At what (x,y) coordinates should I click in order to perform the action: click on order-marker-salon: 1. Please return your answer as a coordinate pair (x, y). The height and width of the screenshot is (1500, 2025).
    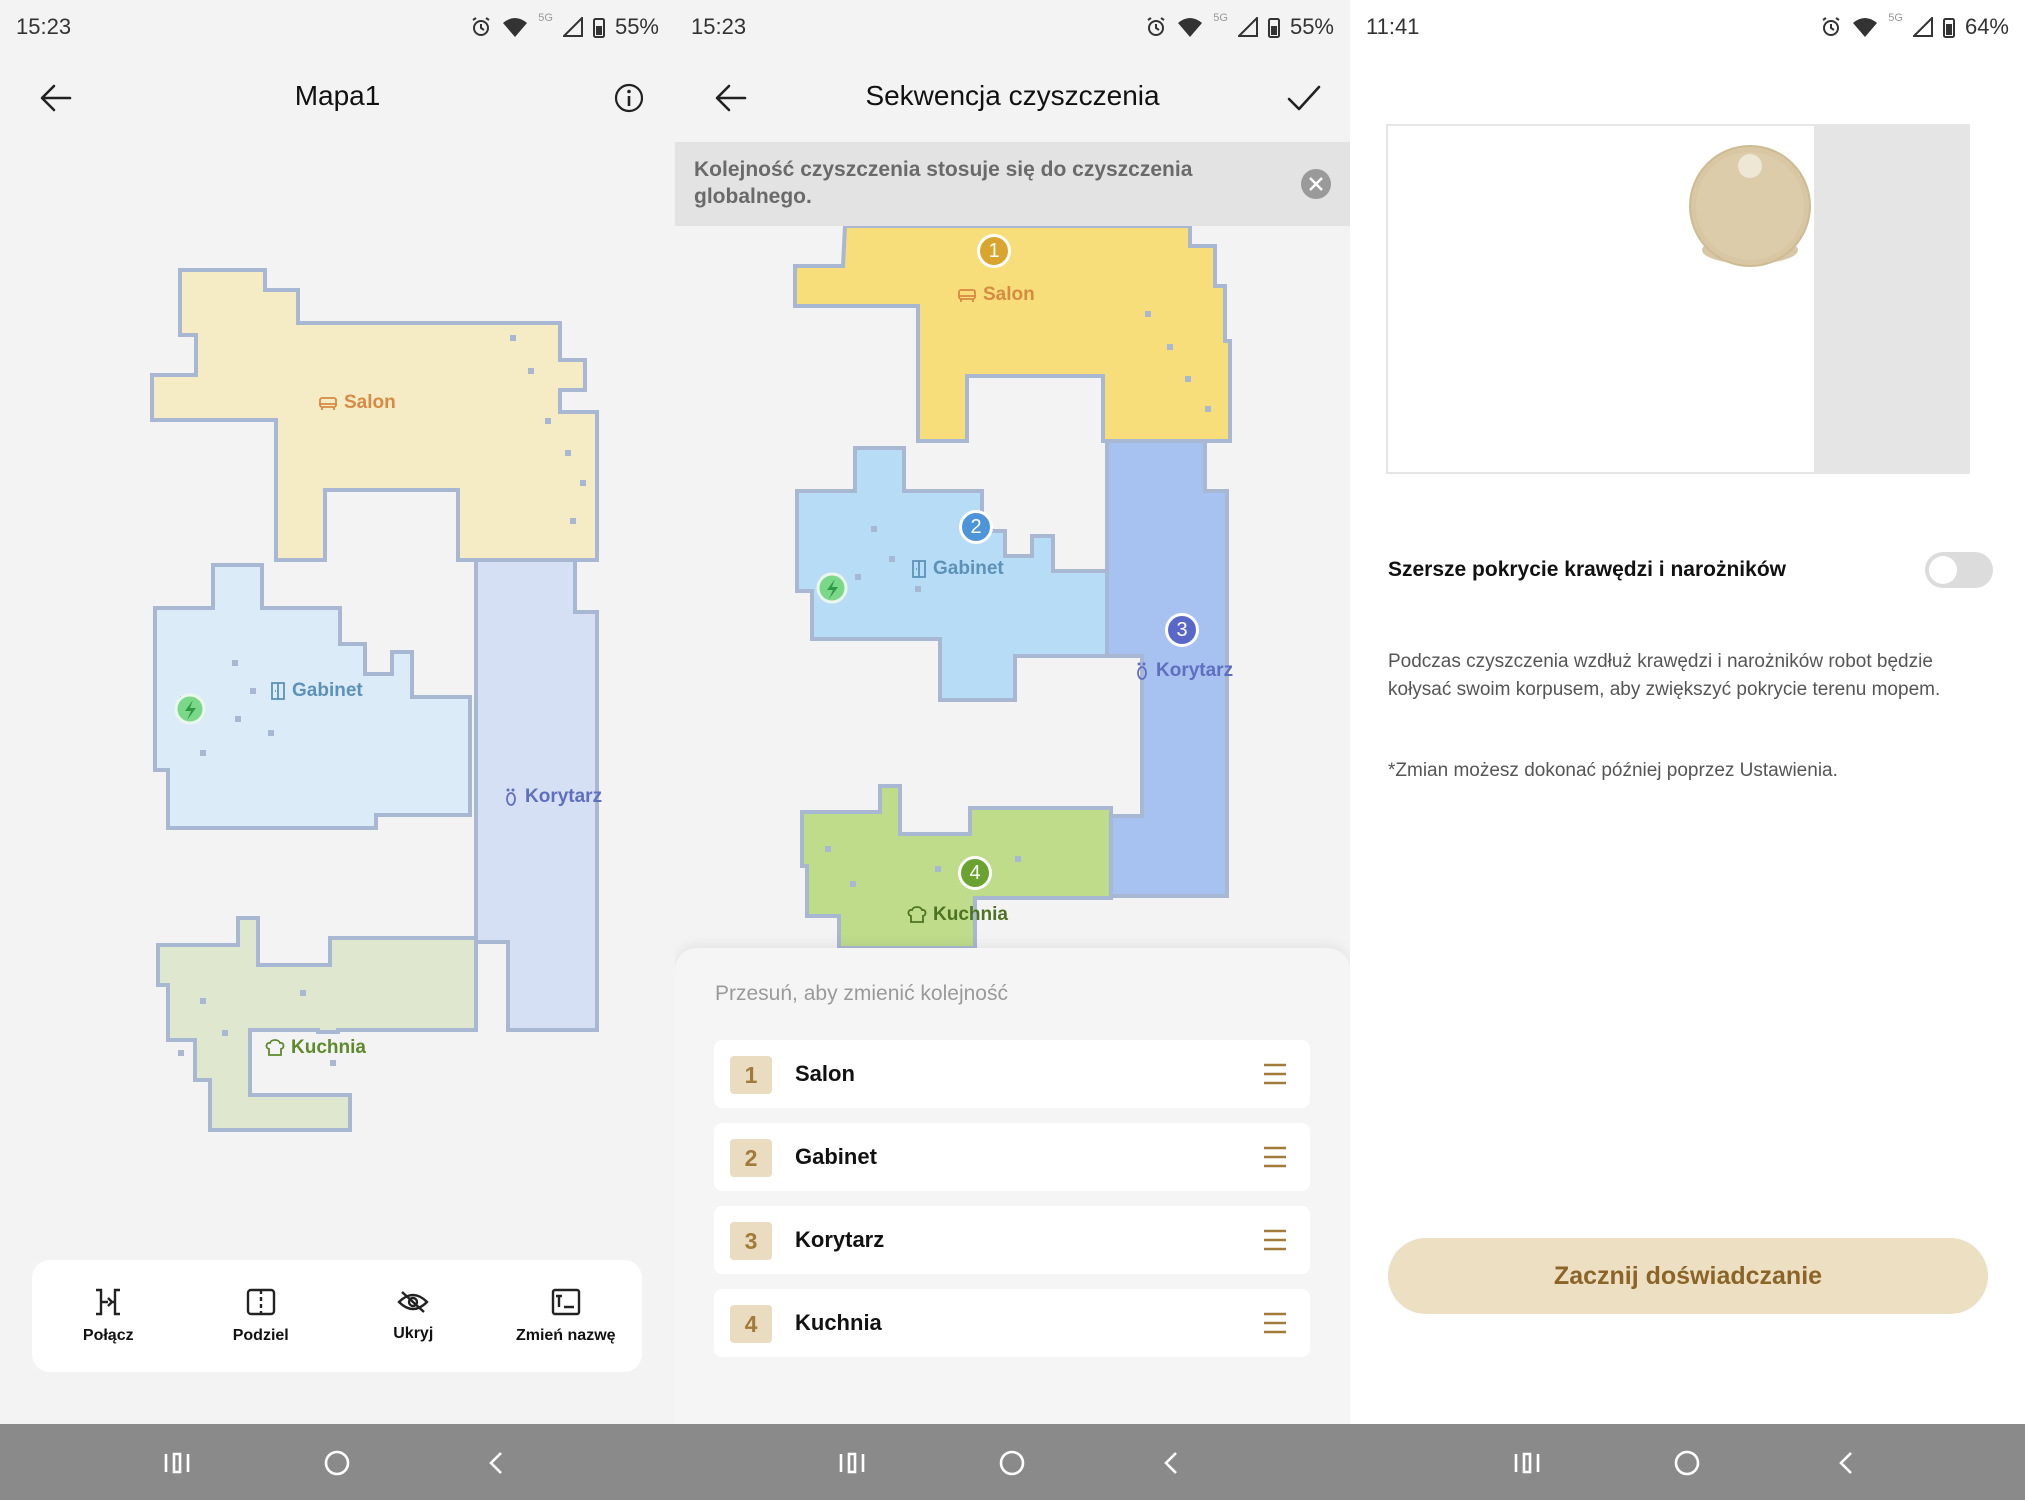
    Looking at the image, I should click on (994, 251).